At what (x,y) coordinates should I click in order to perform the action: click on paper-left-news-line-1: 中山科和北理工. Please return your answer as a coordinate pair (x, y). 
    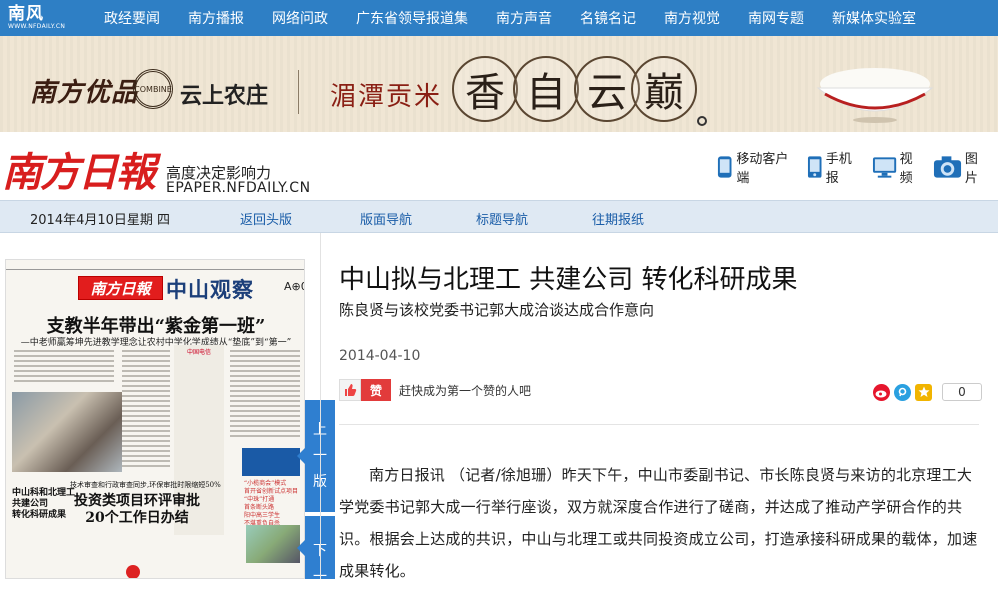
    Looking at the image, I should click on (44, 493).